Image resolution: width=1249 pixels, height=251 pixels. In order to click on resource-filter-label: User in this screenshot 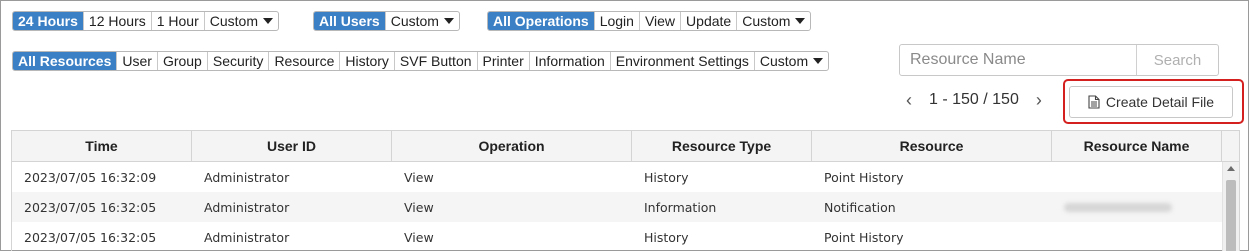, I will do `click(137, 61)`.